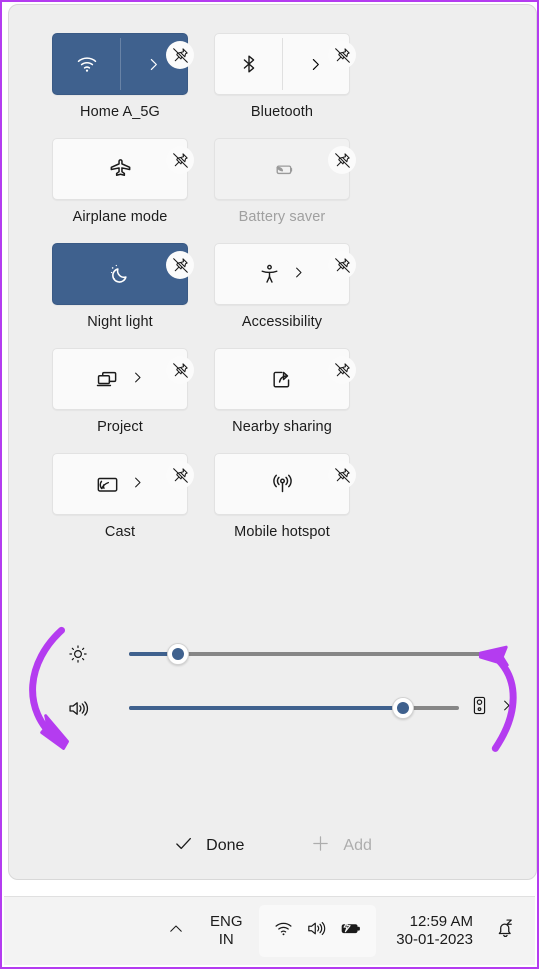 The height and width of the screenshot is (969, 539). I want to click on tile-cell-project: Project, so click(120, 384).